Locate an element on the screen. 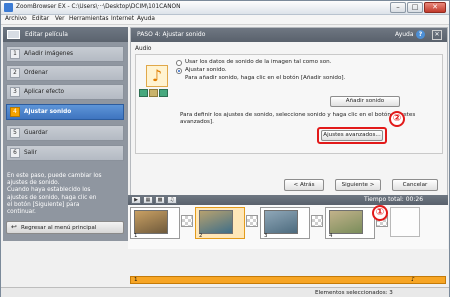  clip-2: 2 is located at coordinates (220, 223).